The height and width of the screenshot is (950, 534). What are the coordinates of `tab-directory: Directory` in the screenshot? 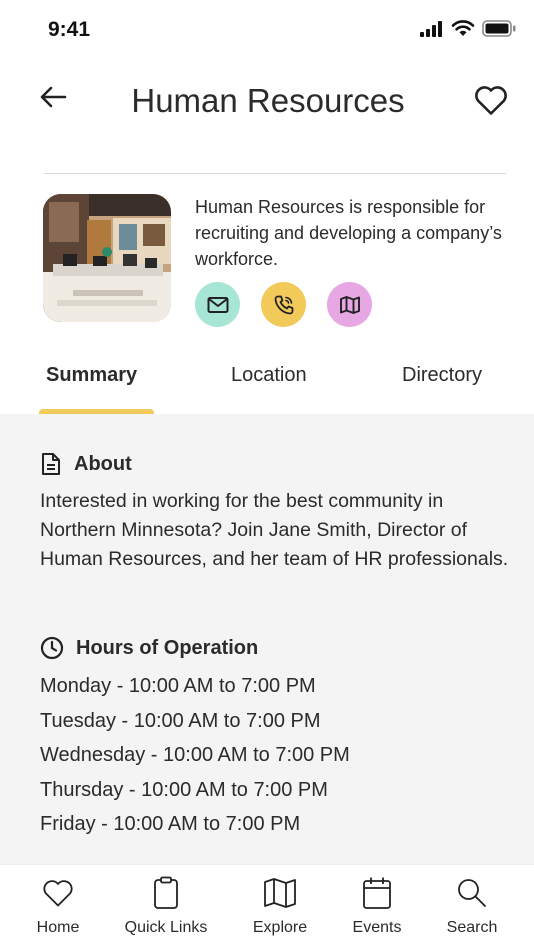 It's located at (442, 375).